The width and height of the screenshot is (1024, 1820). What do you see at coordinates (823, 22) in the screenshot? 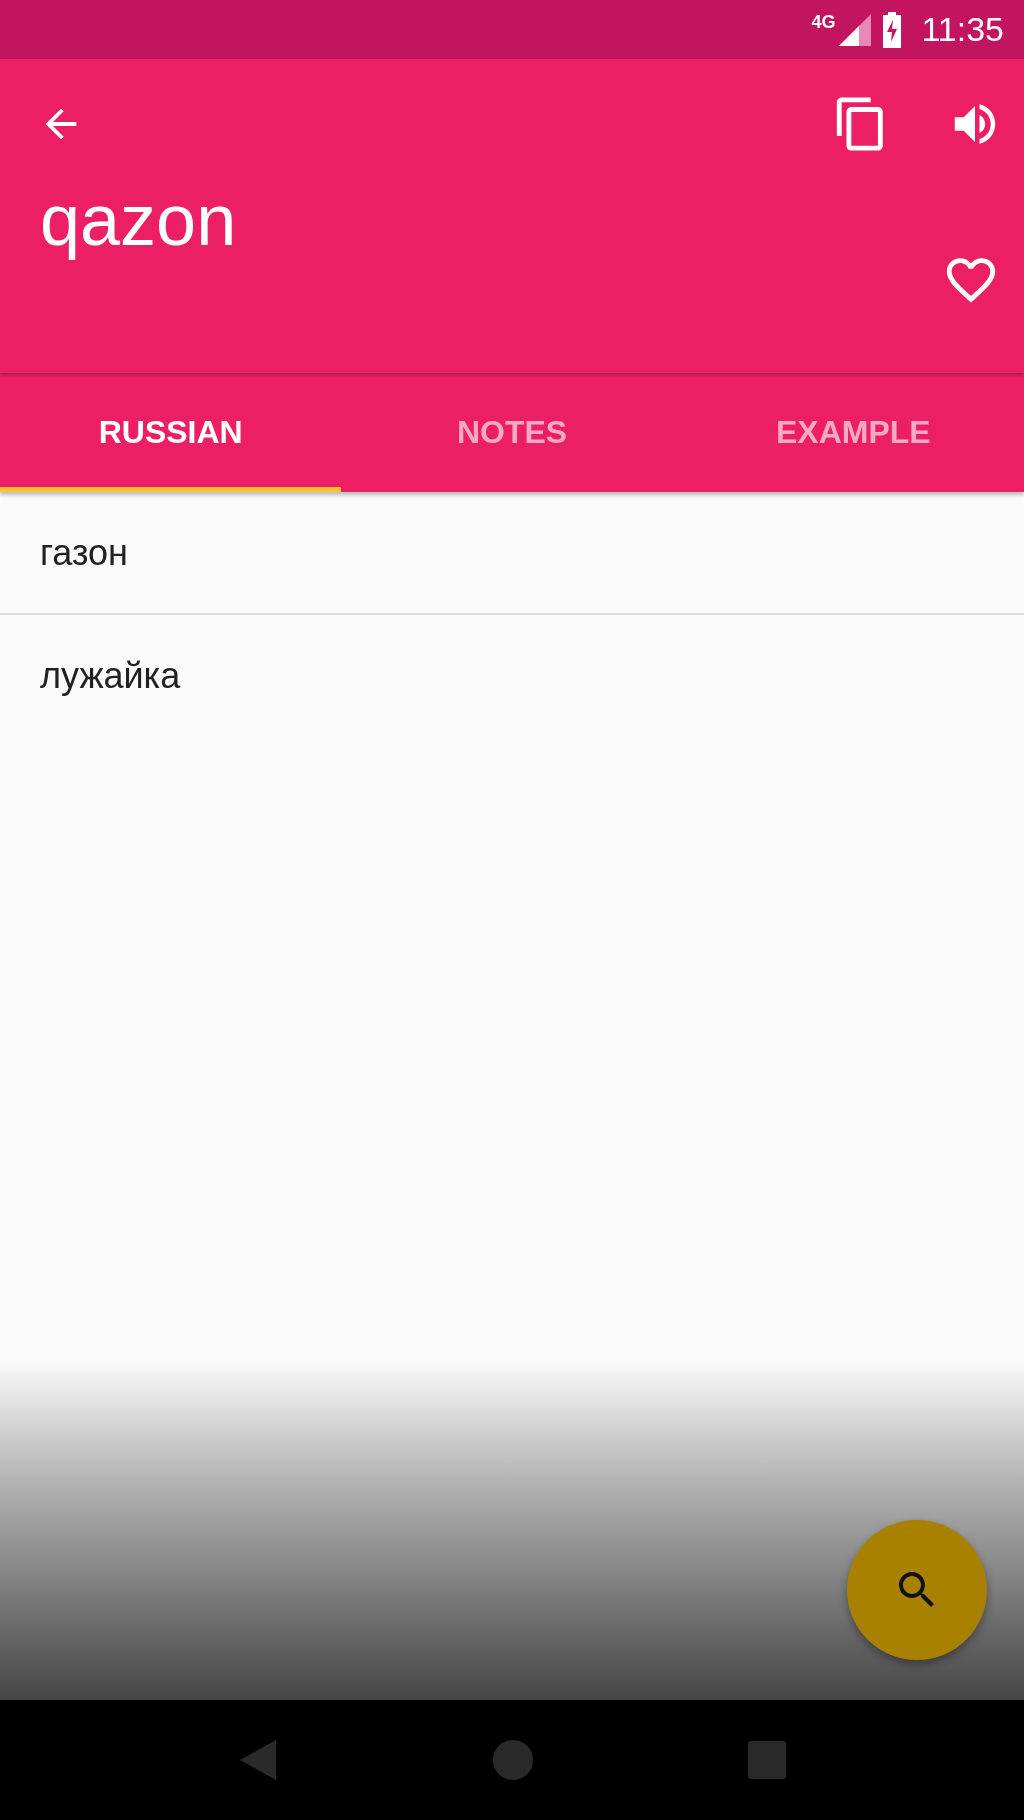
I see `network-label: 4G` at bounding box center [823, 22].